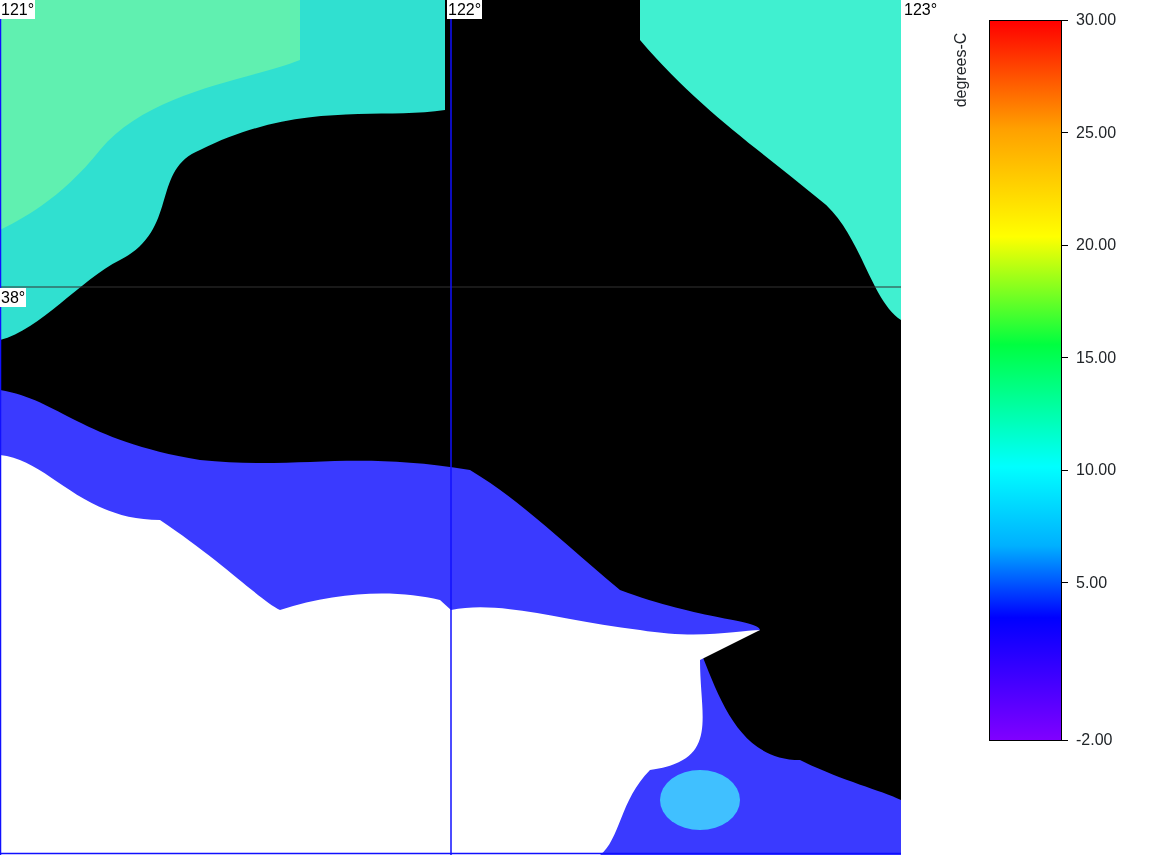 The width and height of the screenshot is (1166, 855). Describe the element at coordinates (465, 9) in the screenshot. I see `longitude-label: 122°` at that location.